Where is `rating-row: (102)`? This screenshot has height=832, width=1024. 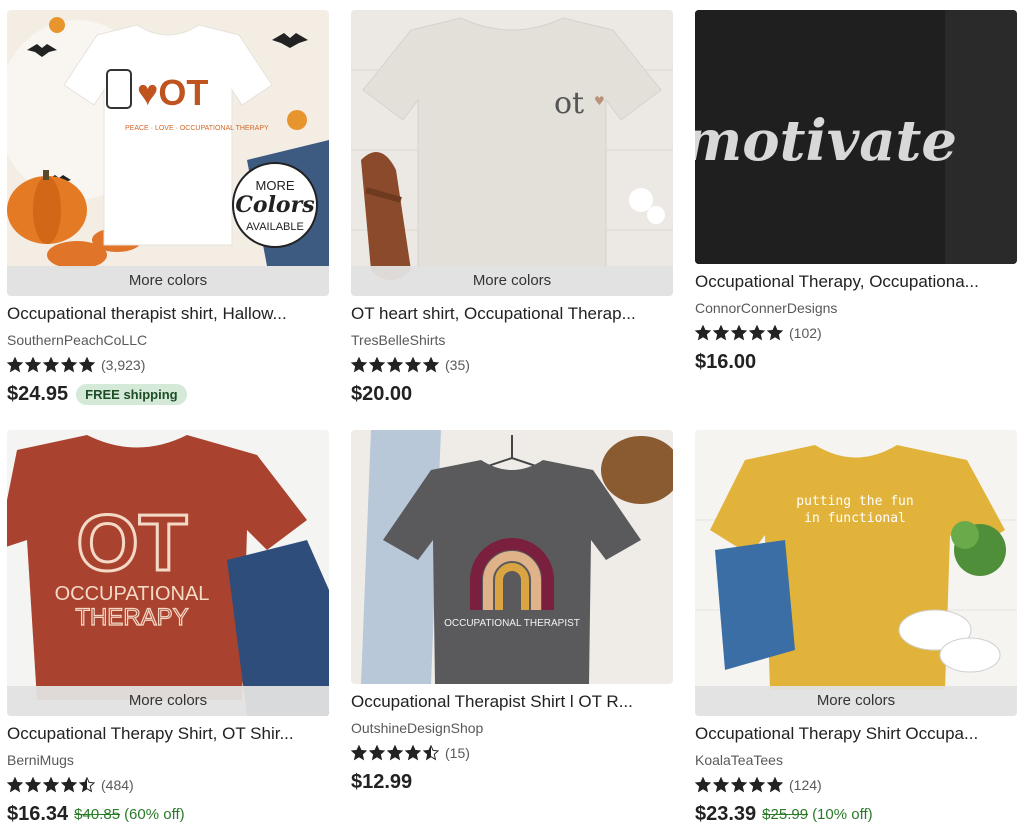
rating-row: (102) is located at coordinates (856, 333).